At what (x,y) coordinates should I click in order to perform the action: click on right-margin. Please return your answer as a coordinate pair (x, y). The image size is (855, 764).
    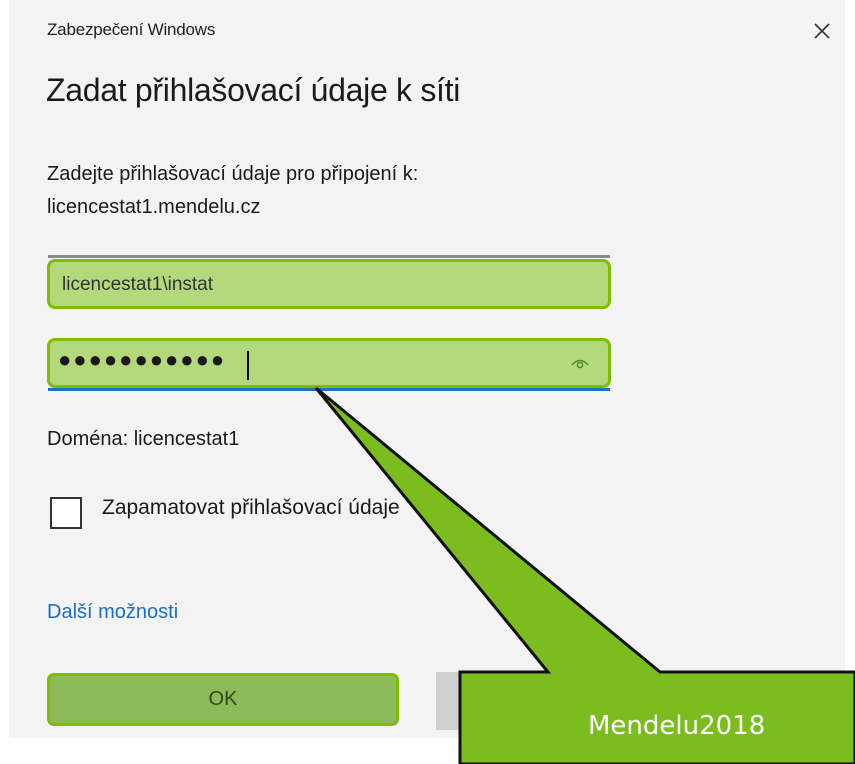
    Looking at the image, I should click on (850, 382).